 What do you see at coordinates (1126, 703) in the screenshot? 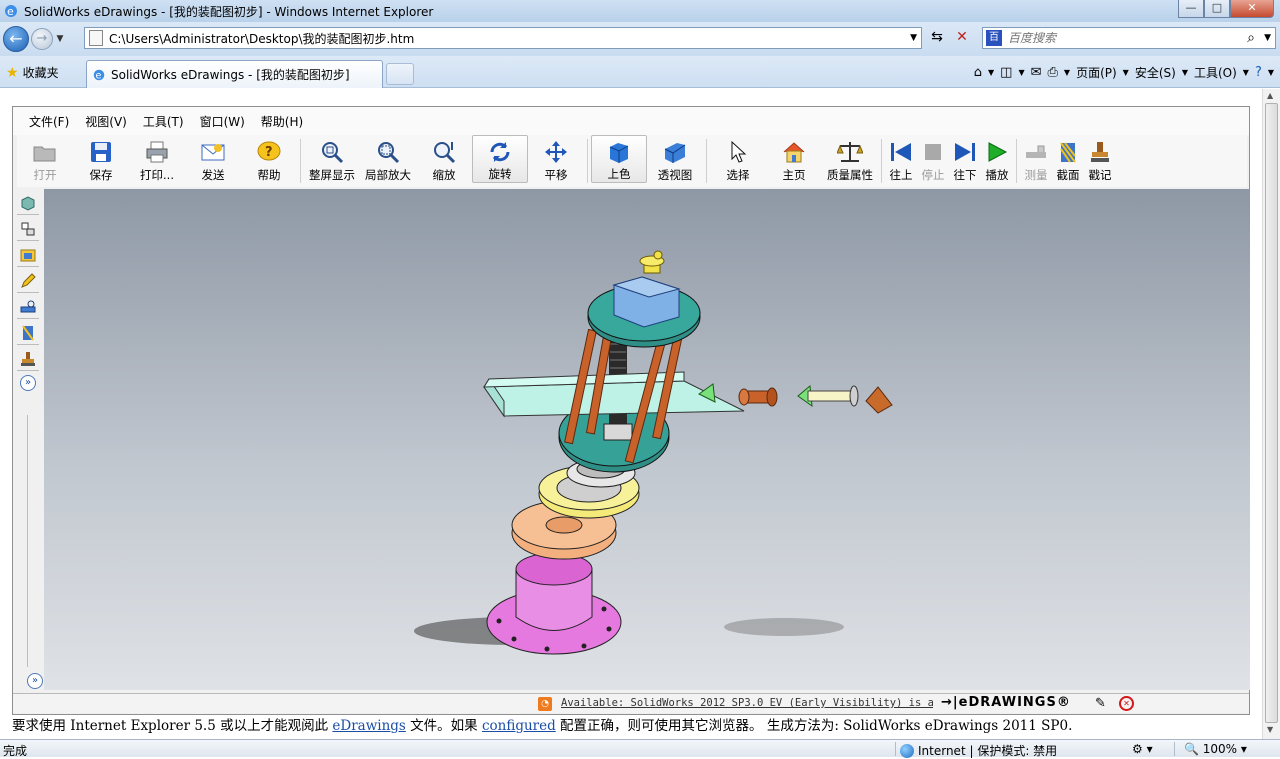
I see `no-entry-icon: ✕` at bounding box center [1126, 703].